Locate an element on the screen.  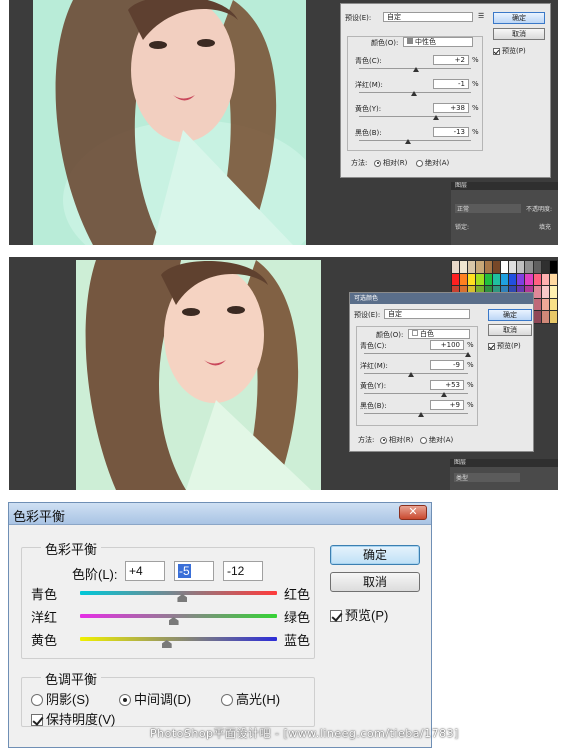
blend-mode-select: 正常 is located at coordinates (488, 208).